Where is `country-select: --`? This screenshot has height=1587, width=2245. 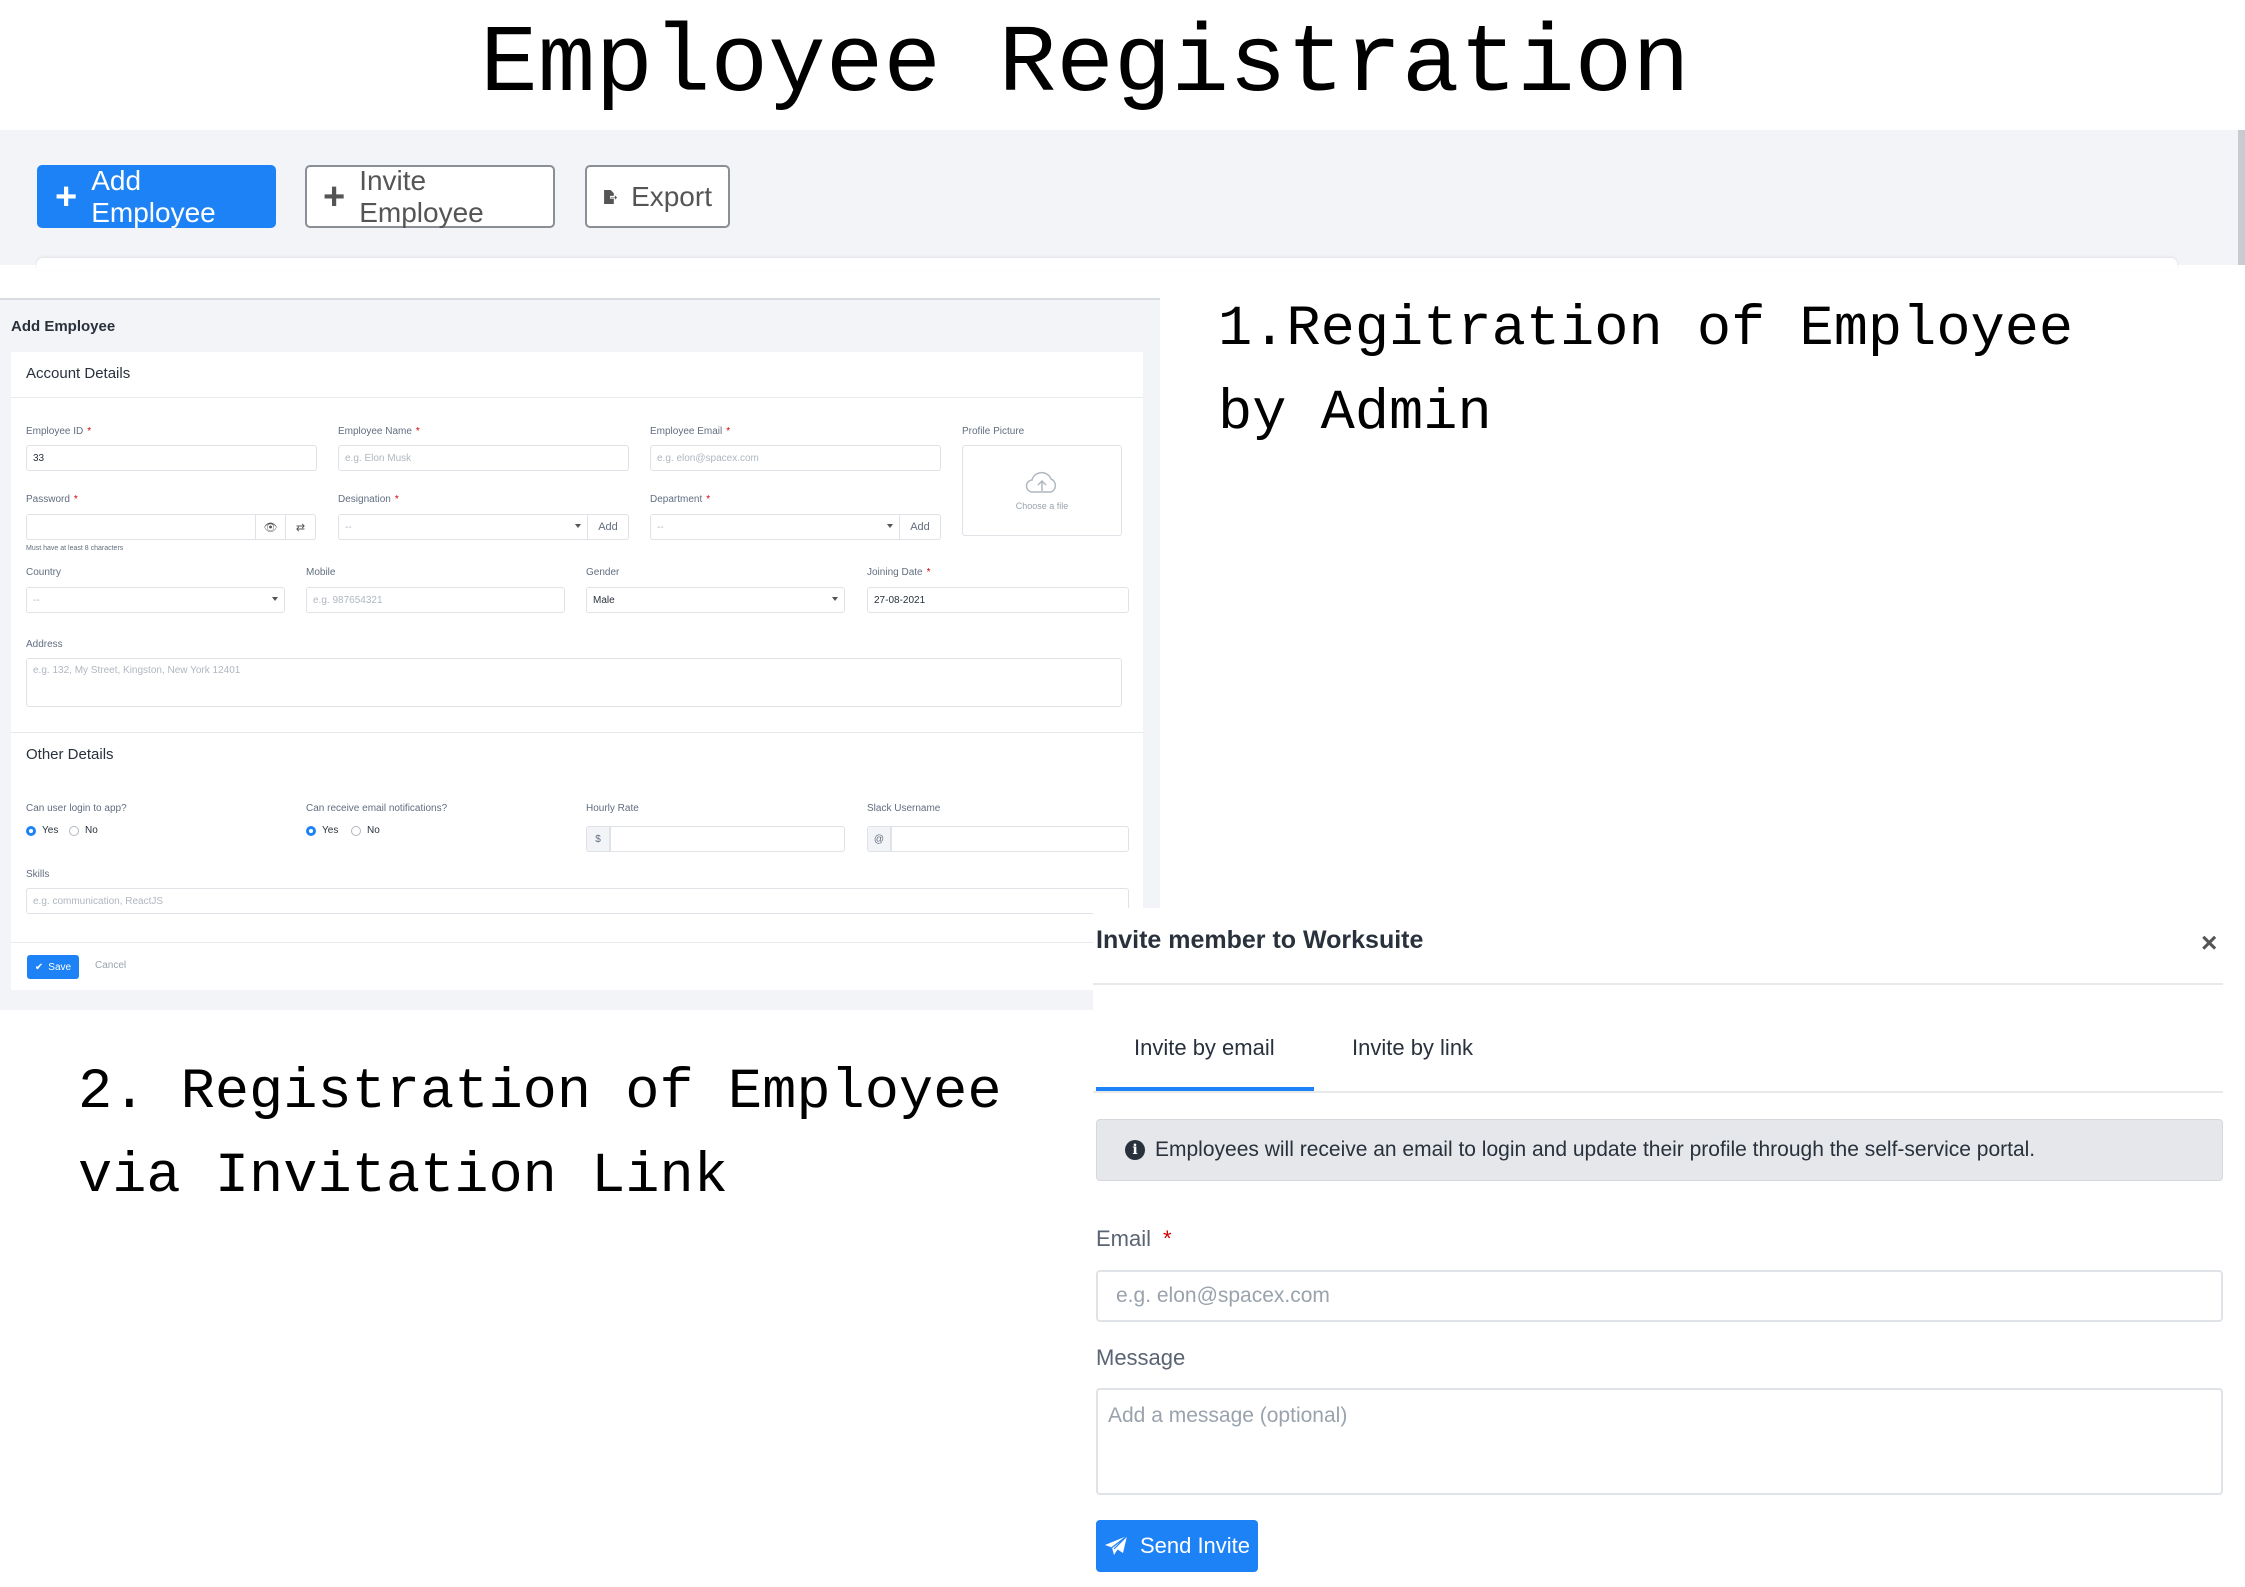 country-select: -- is located at coordinates (155, 600).